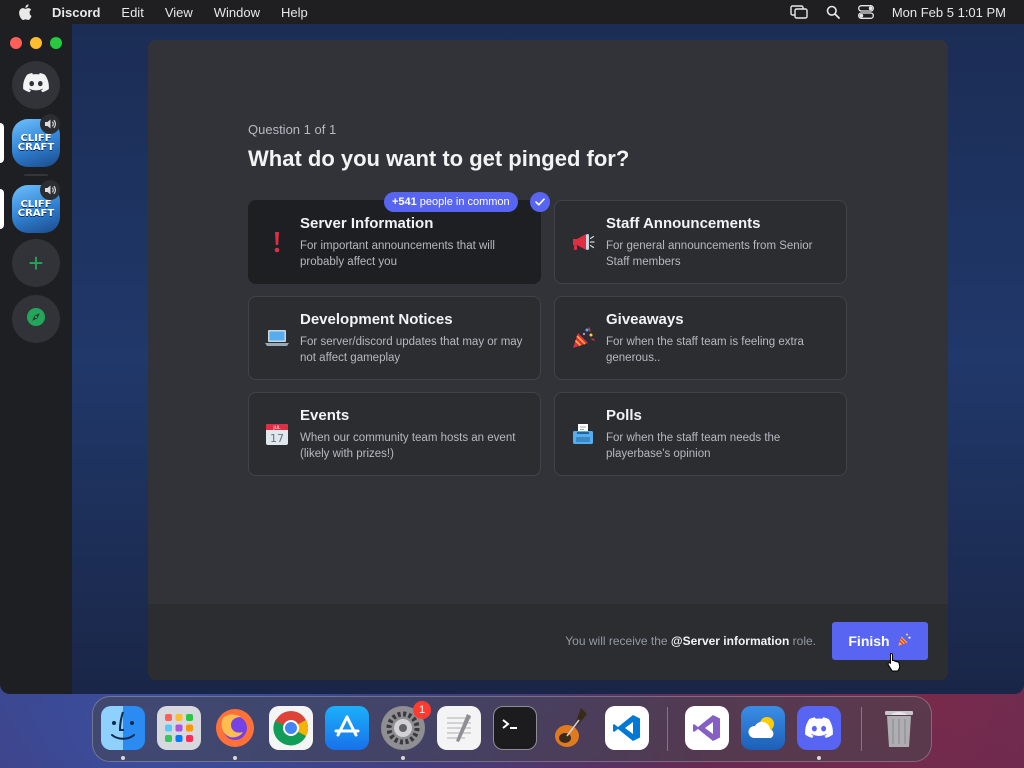 Image resolution: width=1024 pixels, height=768 pixels. Describe the element at coordinates (571, 728) in the screenshot. I see `garageband-icon` at that location.